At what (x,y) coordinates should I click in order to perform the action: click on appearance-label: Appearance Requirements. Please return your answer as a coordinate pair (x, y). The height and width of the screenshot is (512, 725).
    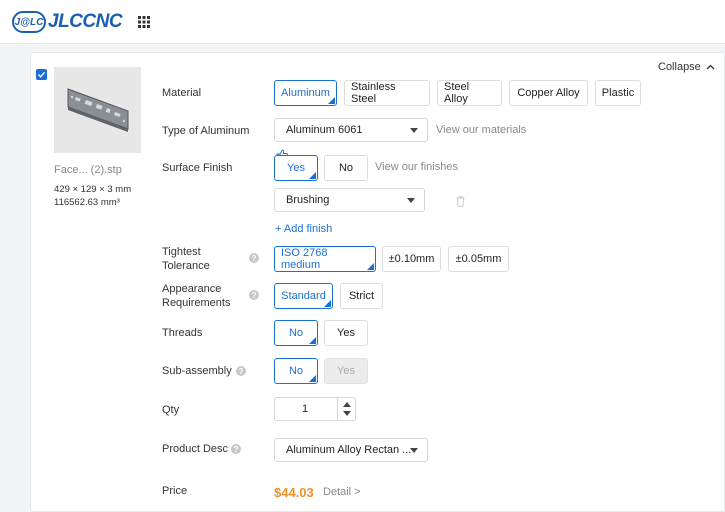
    Looking at the image, I should click on (196, 296).